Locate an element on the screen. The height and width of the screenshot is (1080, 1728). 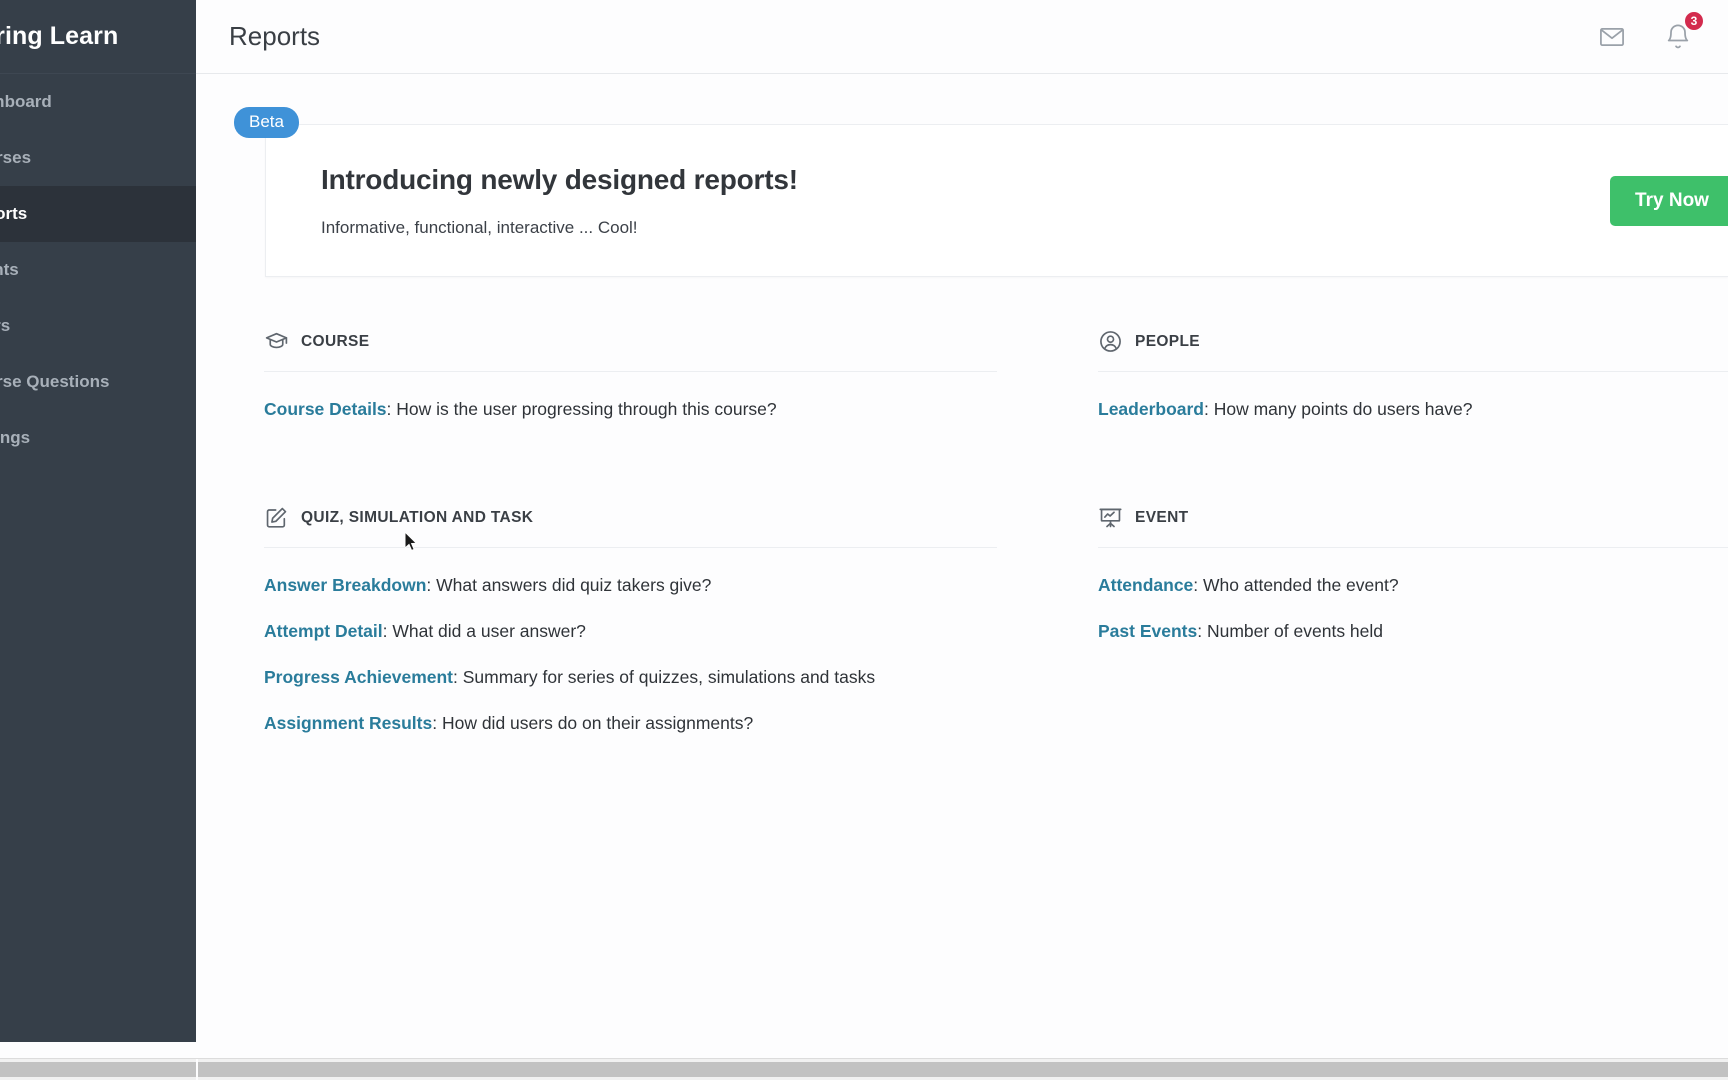
sidebar-item-course-questions: Course Questions is located at coordinates (98, 382).